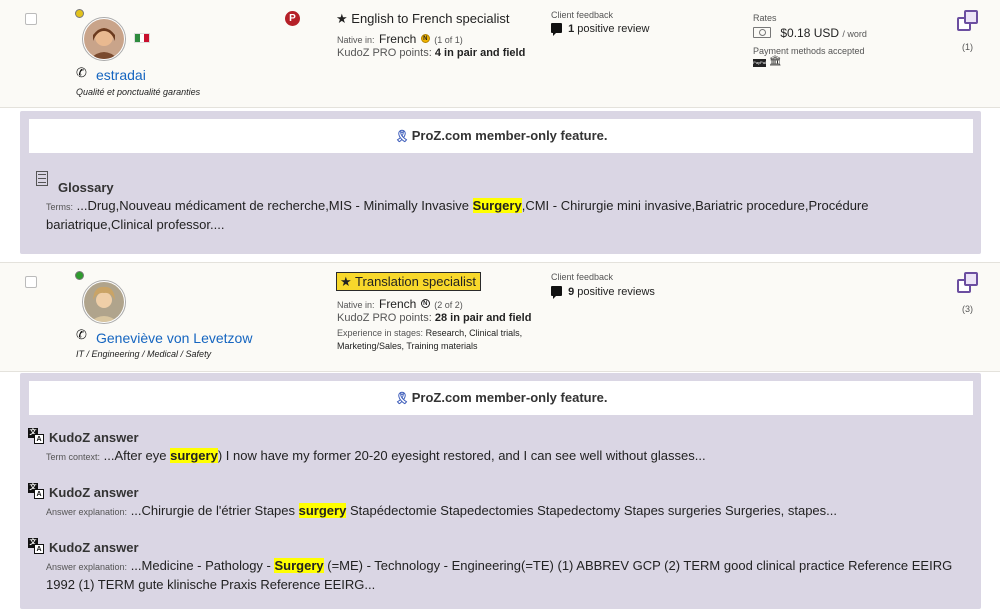  What do you see at coordinates (967, 47) in the screenshot?
I see `compare-count: (1)` at bounding box center [967, 47].